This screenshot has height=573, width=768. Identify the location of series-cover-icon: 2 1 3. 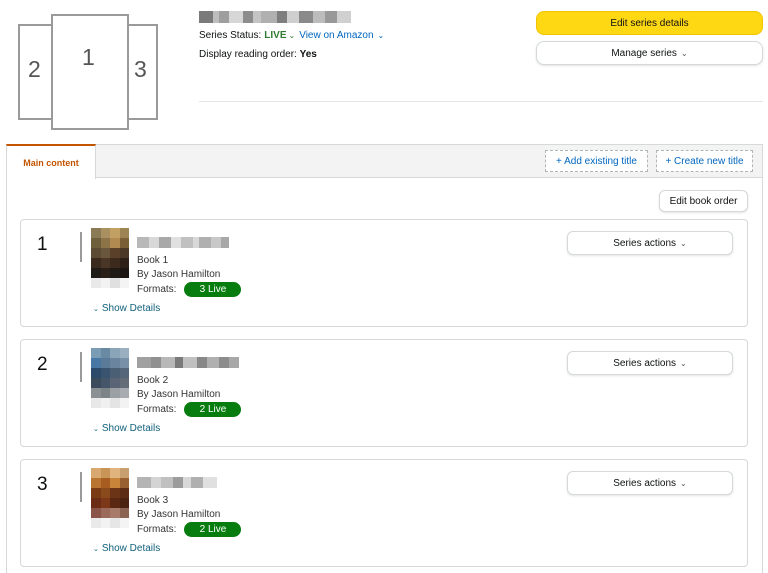
(89, 72).